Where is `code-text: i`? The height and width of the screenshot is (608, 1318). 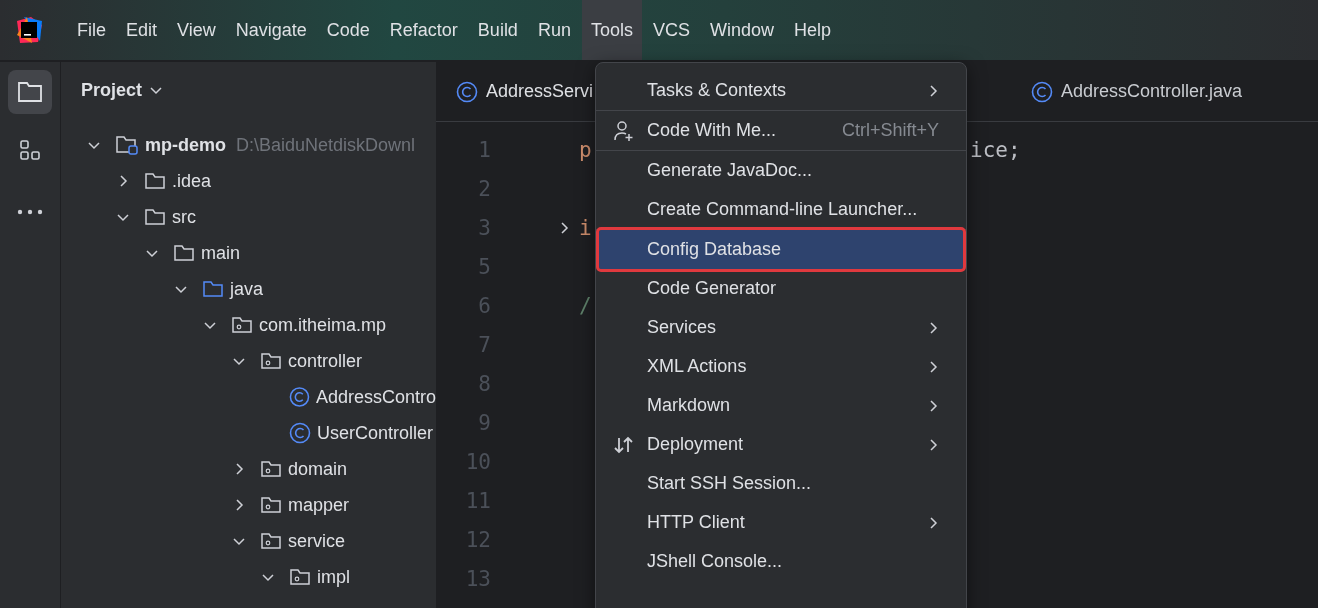 code-text: i is located at coordinates (585, 227).